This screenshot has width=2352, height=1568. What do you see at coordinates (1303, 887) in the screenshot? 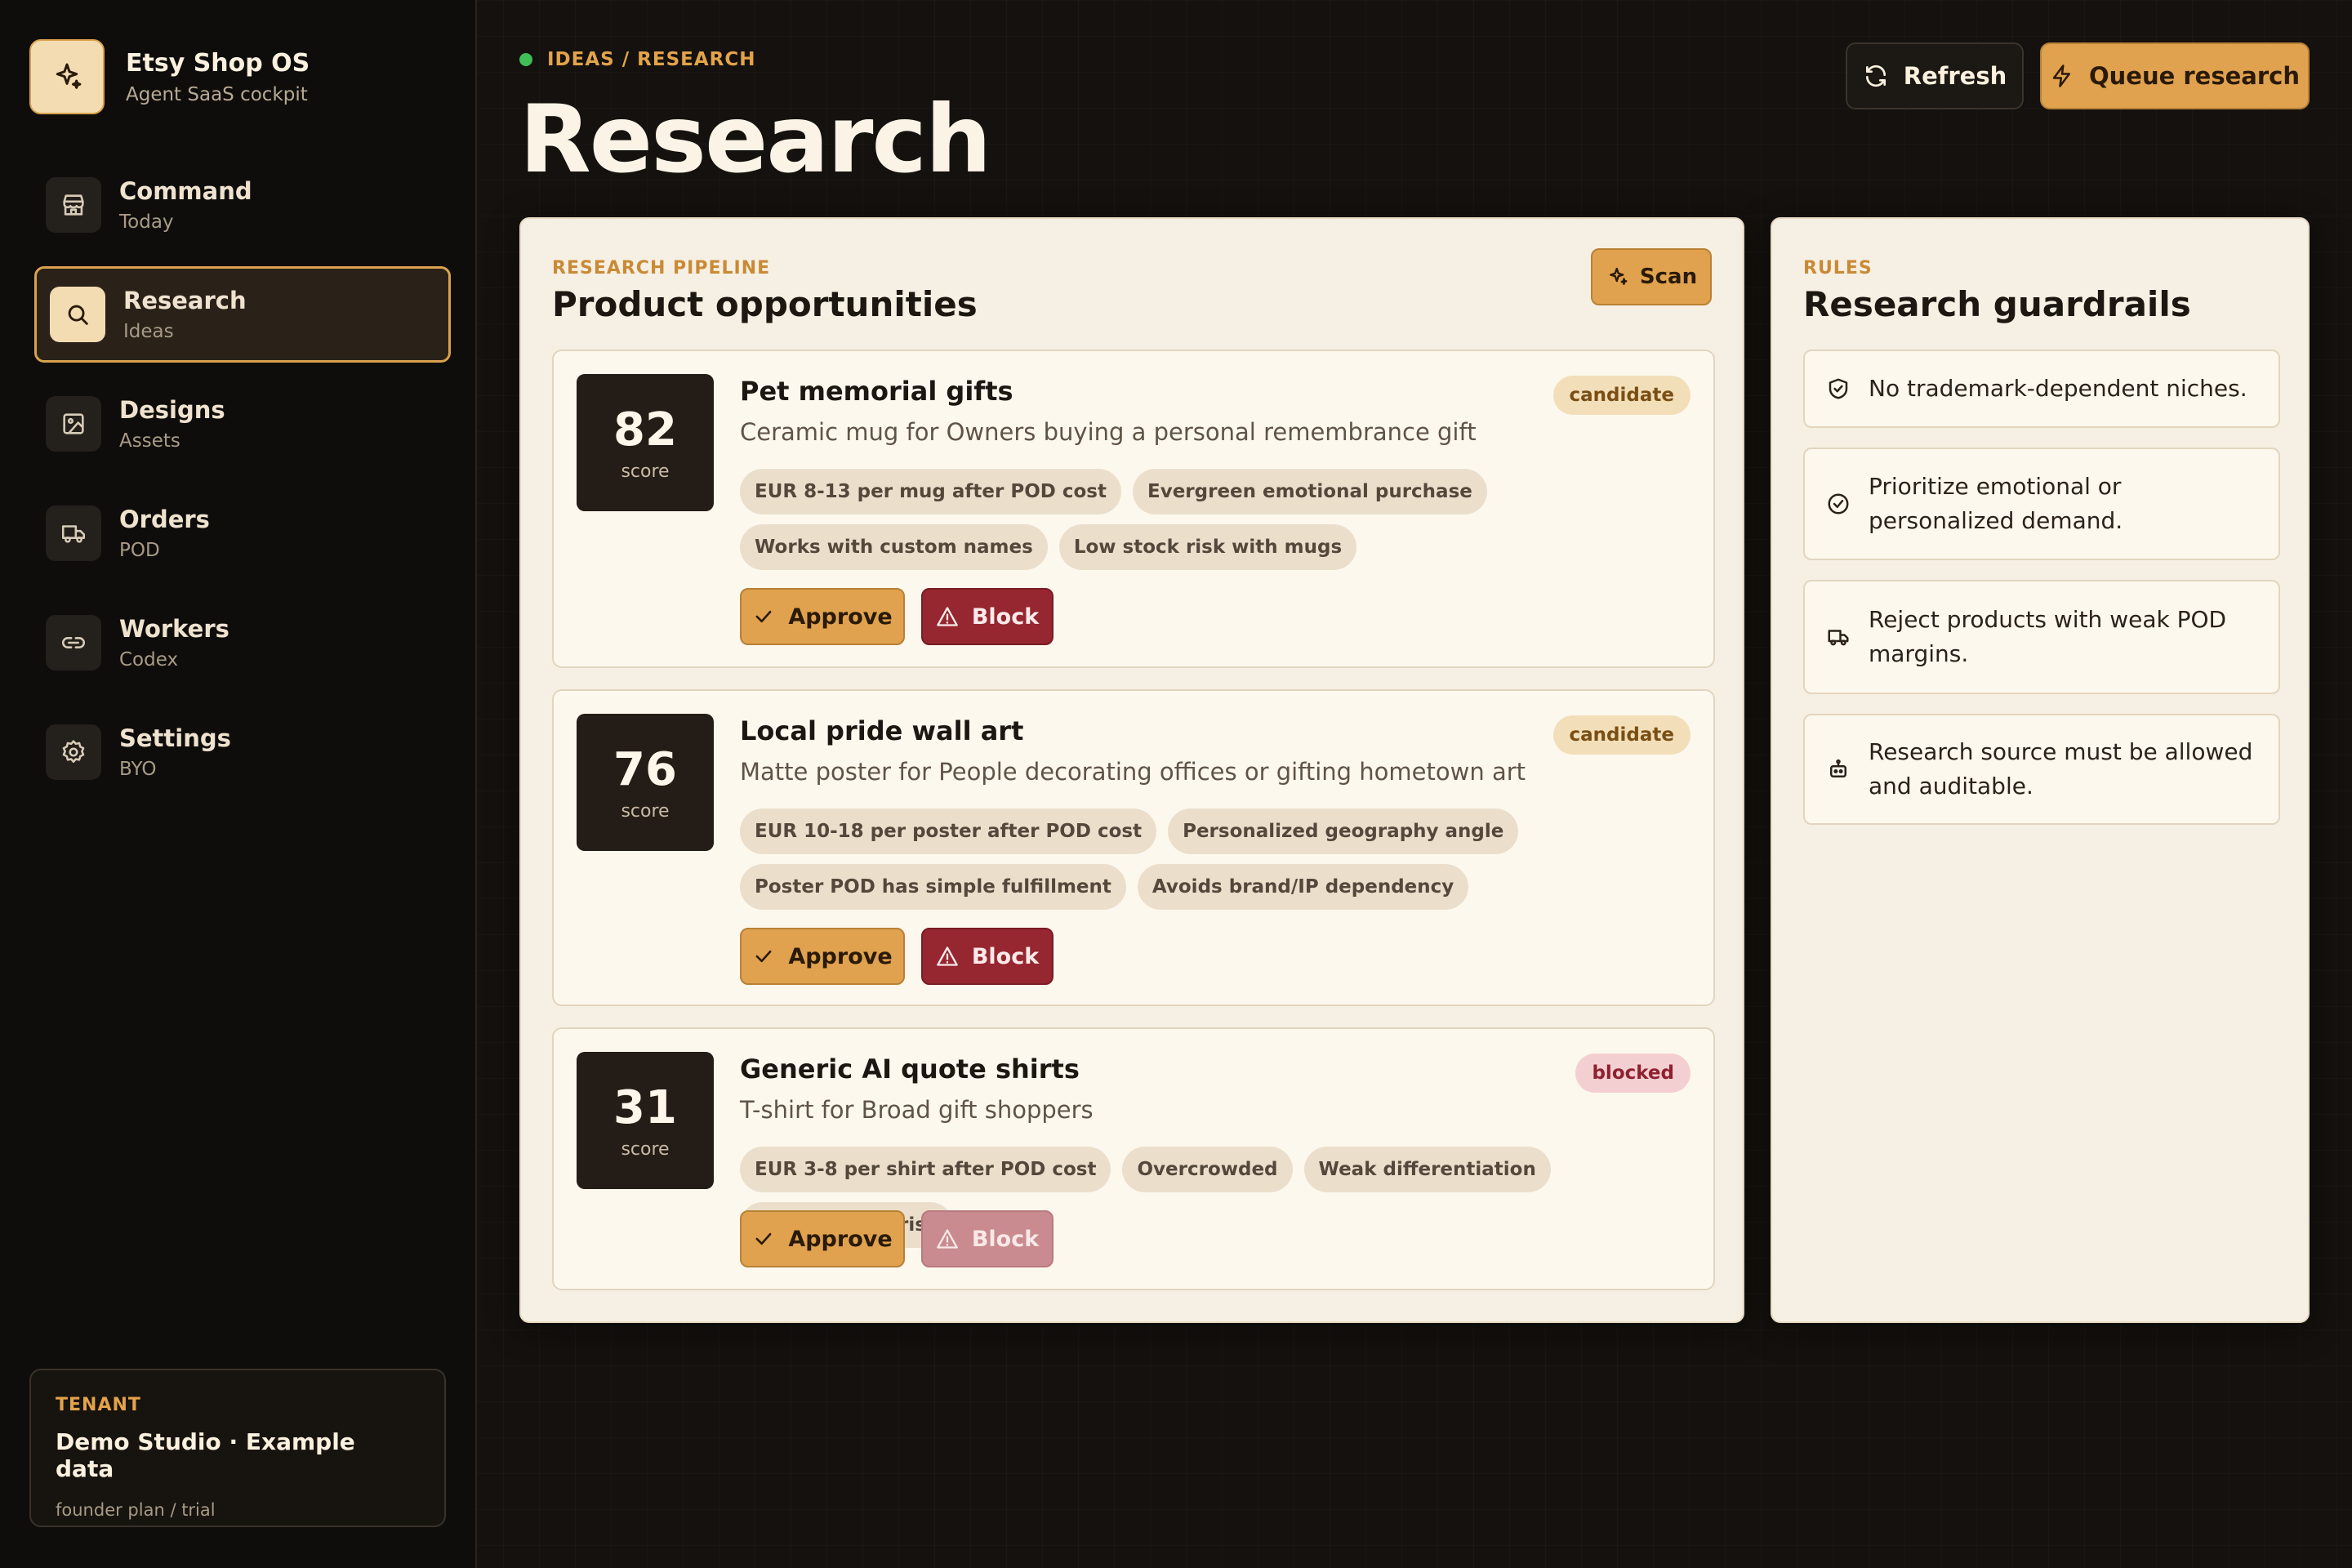
I see `tag: Avoids brand/IP dependency` at bounding box center [1303, 887].